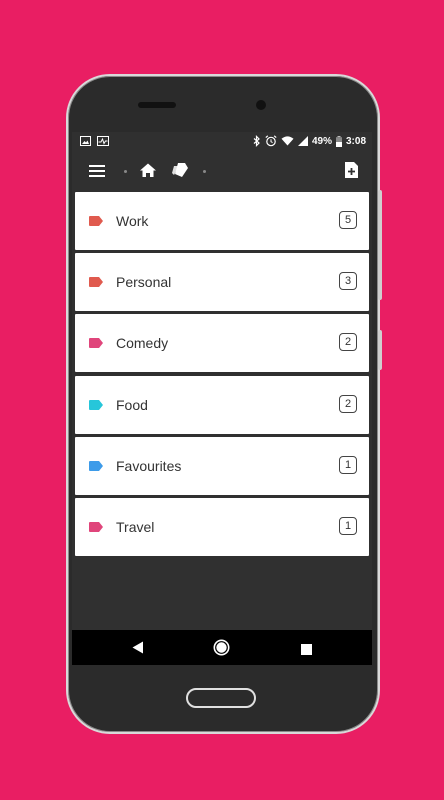 This screenshot has width=444, height=800. Describe the element at coordinates (221, 698) in the screenshot. I see `hardware-home-button` at that location.